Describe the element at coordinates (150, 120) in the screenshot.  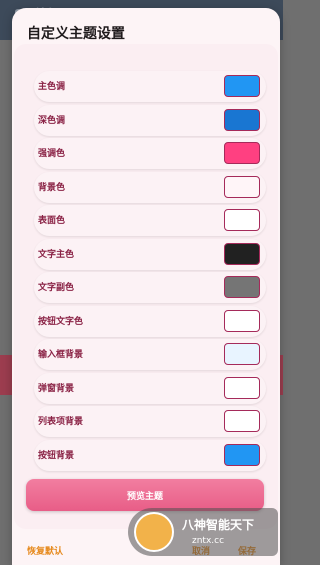
I see `color-row-dark: 深色调` at that location.